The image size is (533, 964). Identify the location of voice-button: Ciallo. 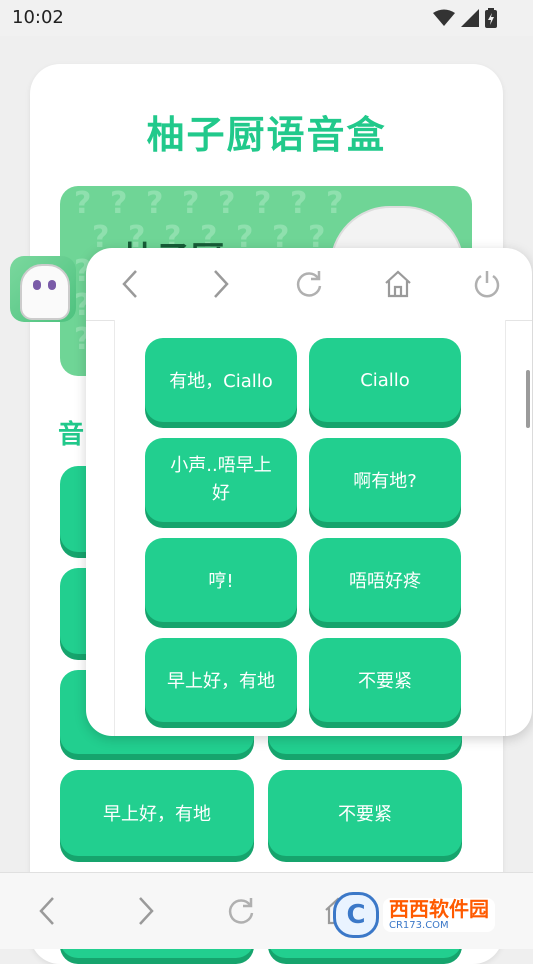
(385, 380).